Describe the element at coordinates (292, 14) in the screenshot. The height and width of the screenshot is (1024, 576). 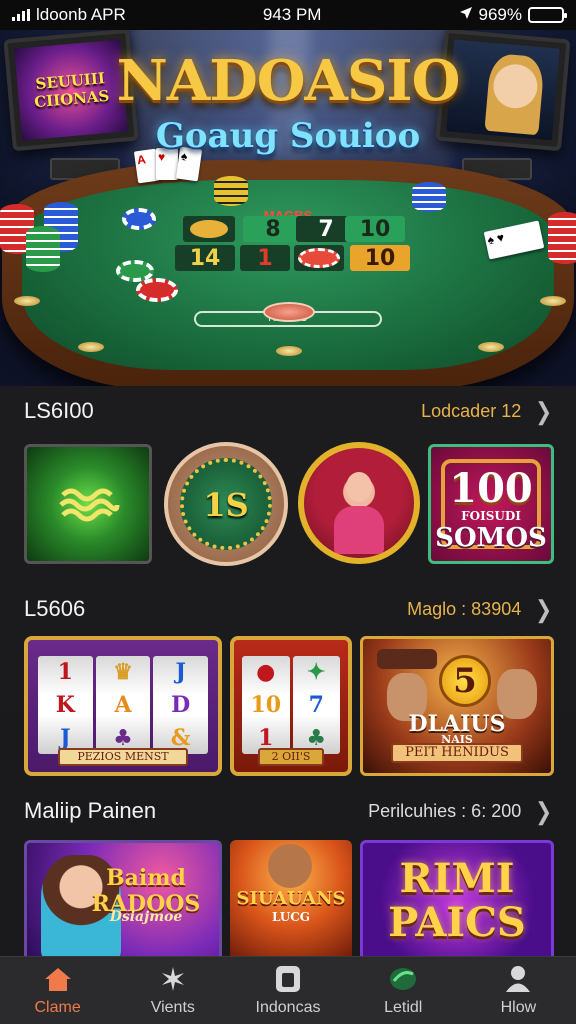
I see `clock: 943 PM` at that location.